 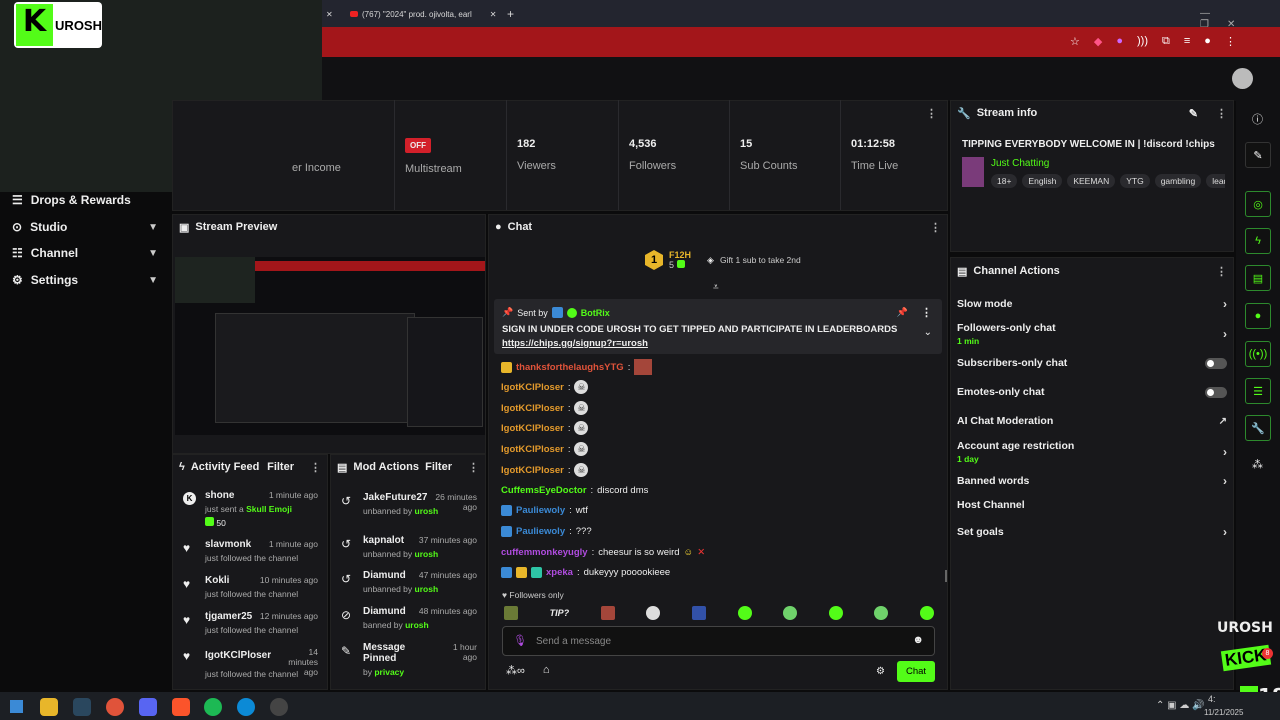 I want to click on puzzle-icon: ⧉, so click(x=1166, y=41).